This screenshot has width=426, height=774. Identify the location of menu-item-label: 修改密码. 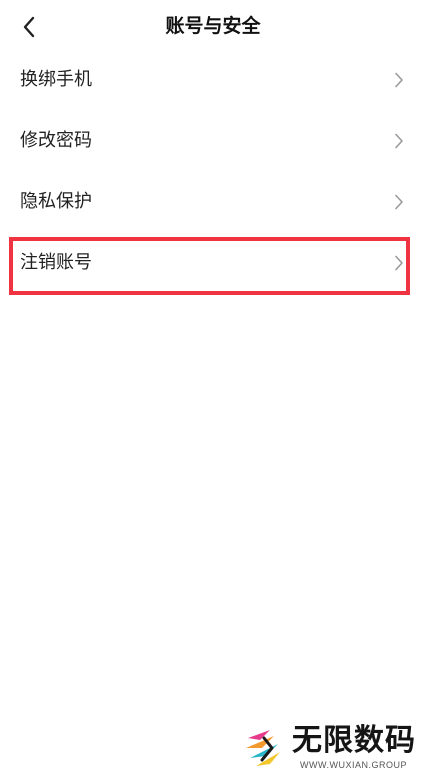
(56, 140).